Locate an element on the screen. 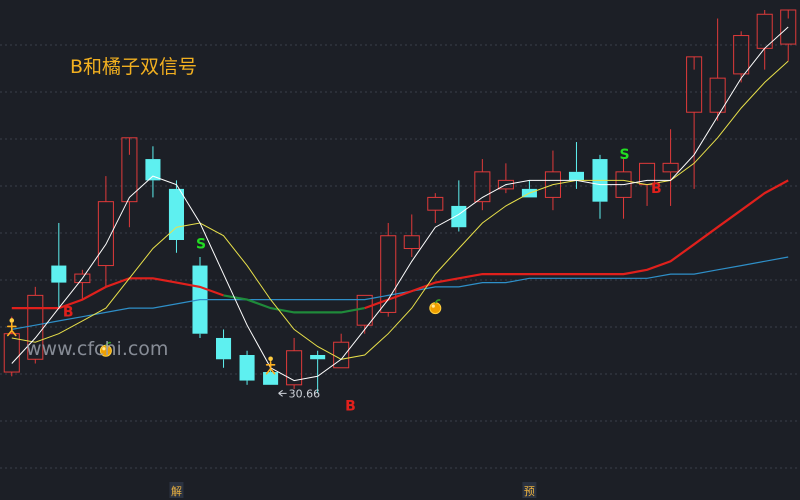  chart-title: B和橘子双信号 is located at coordinates (133, 67).